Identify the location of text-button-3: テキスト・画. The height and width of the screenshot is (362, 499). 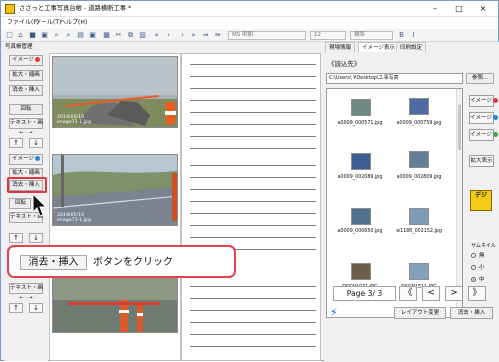
(26, 288).